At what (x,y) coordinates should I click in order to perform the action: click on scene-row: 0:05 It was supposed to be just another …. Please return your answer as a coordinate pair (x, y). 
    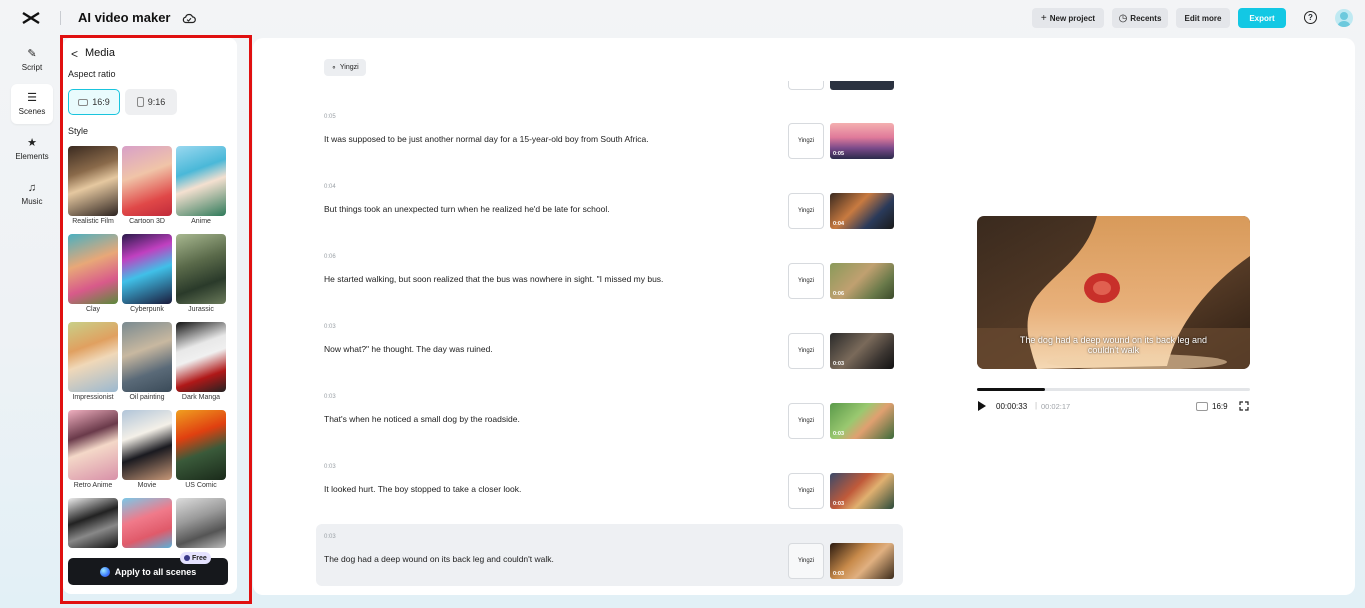
    Looking at the image, I should click on (609, 135).